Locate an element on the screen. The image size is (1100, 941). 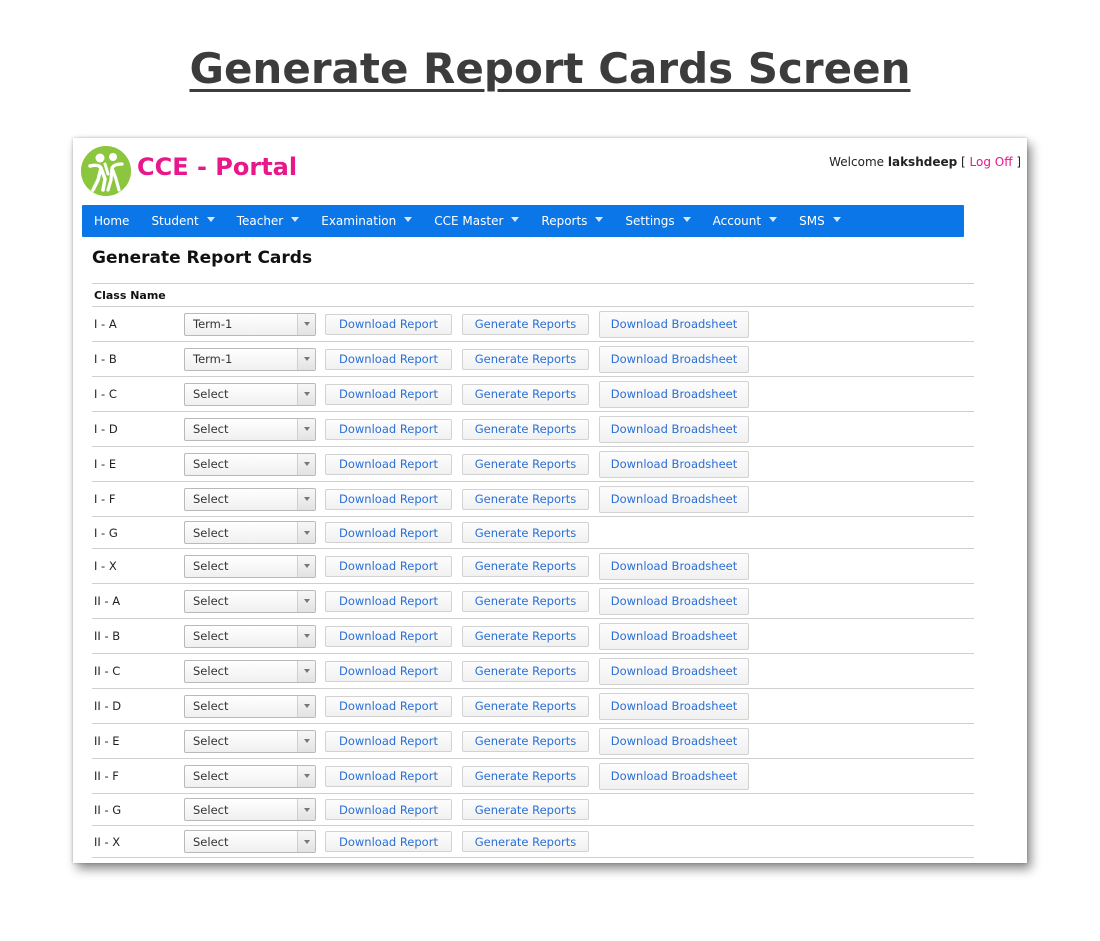
nav-item-label: Teacher is located at coordinates (260, 221).